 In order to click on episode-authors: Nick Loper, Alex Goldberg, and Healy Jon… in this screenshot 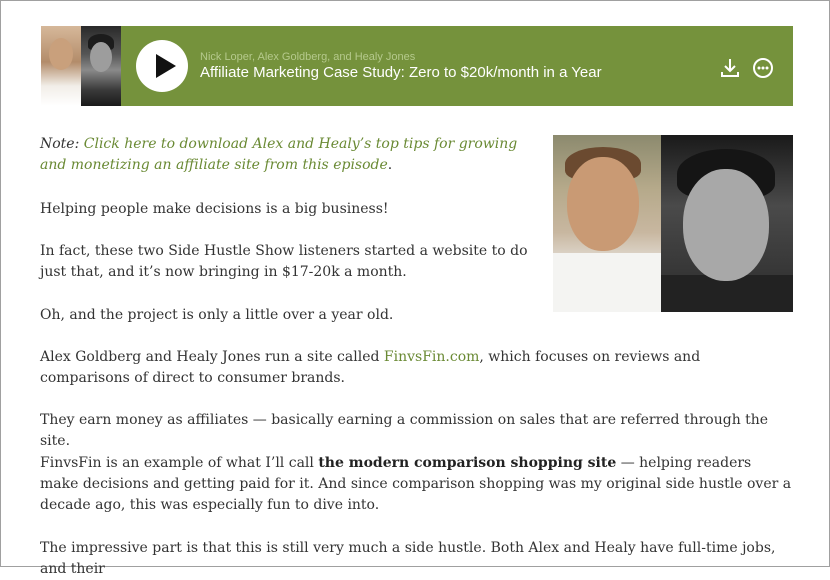, I will do `click(308, 57)`.